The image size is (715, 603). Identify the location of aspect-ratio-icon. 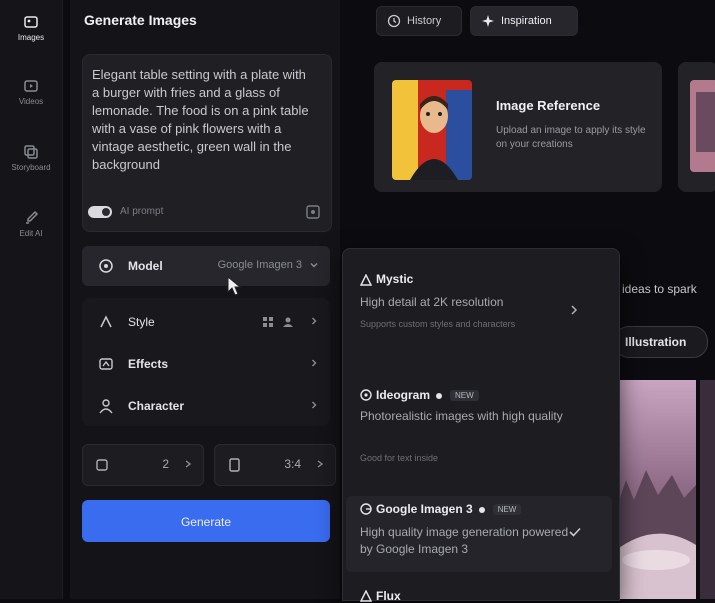
(234, 465).